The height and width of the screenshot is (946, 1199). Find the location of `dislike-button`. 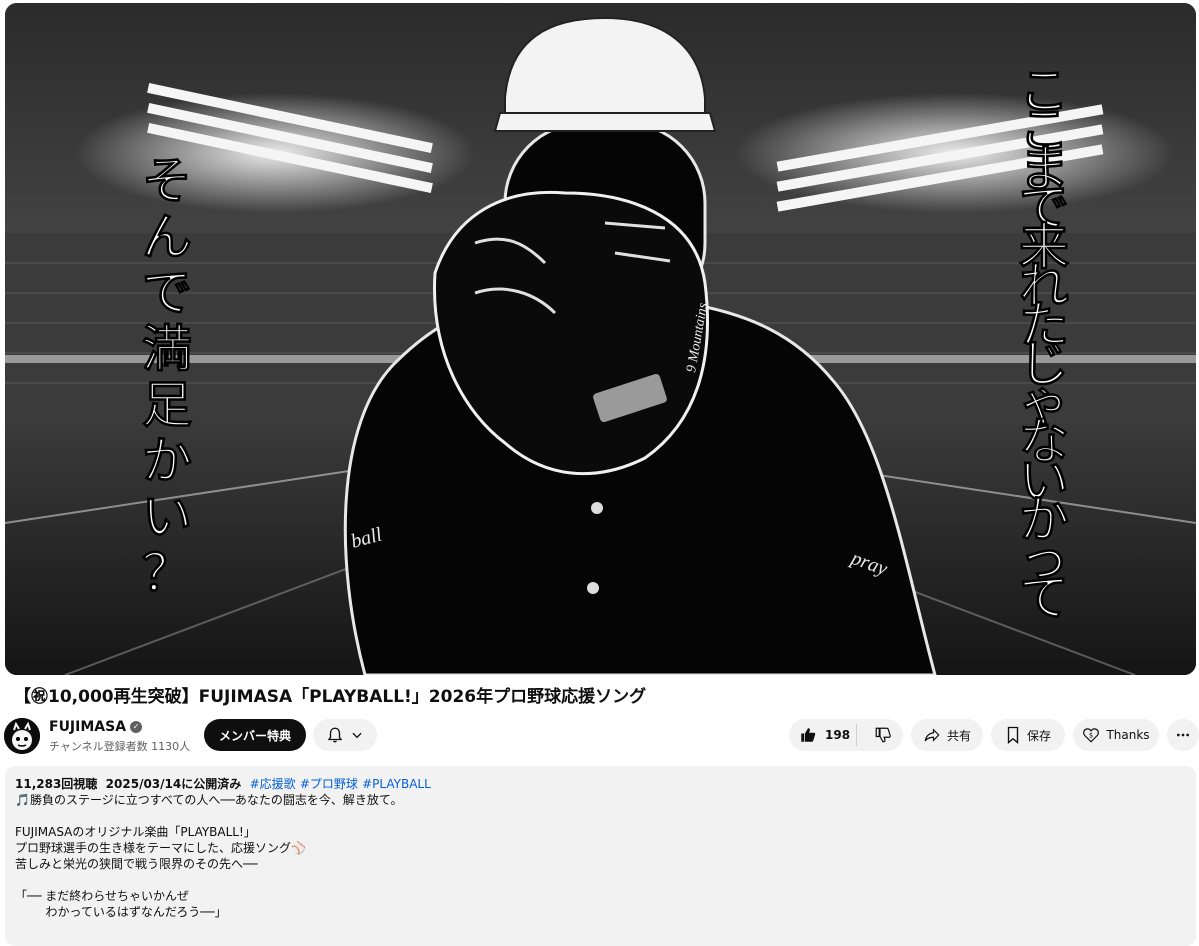

dislike-button is located at coordinates (883, 735).